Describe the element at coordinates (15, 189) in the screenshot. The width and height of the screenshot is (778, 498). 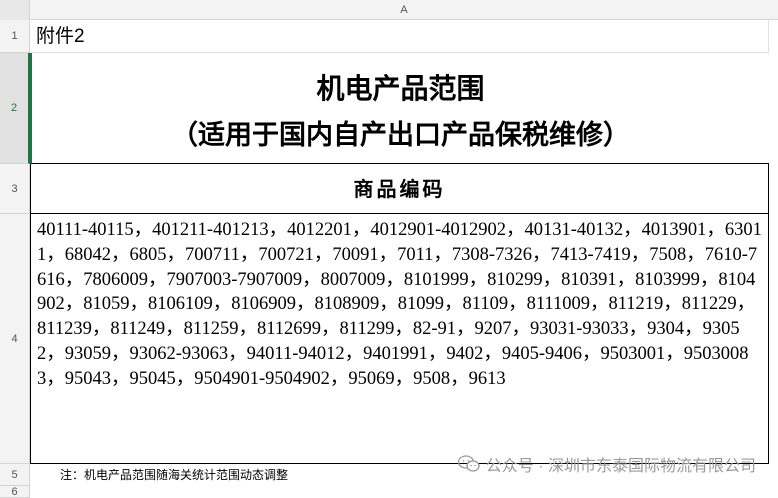
I see `row-header-3: 3` at that location.